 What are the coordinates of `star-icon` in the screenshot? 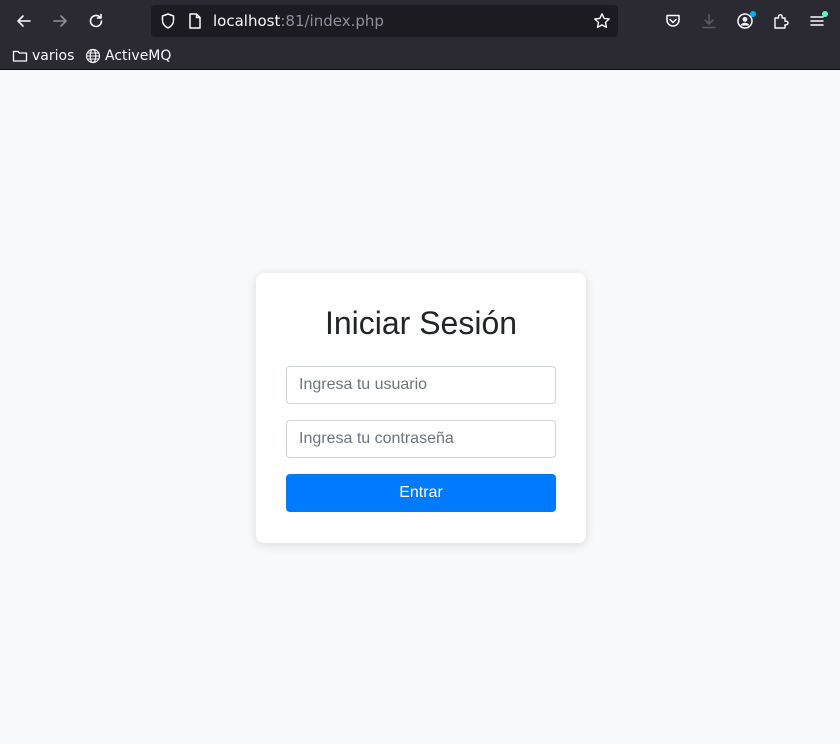 It's located at (602, 21).